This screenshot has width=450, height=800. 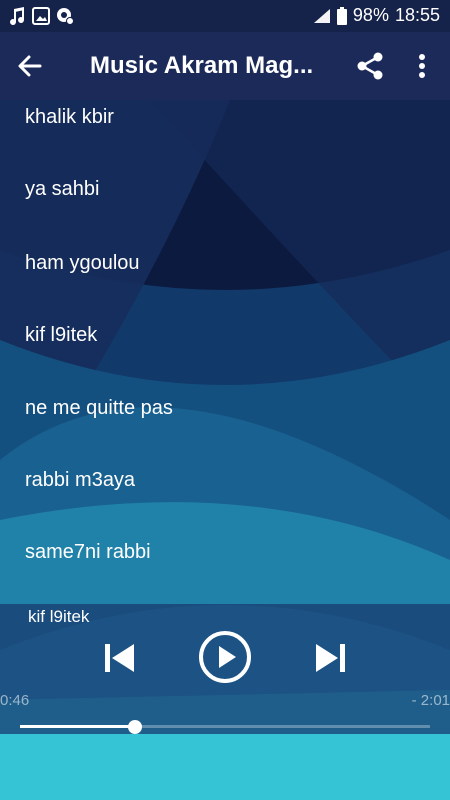 What do you see at coordinates (99, 408) in the screenshot?
I see `song-title: ne me quitte pas` at bounding box center [99, 408].